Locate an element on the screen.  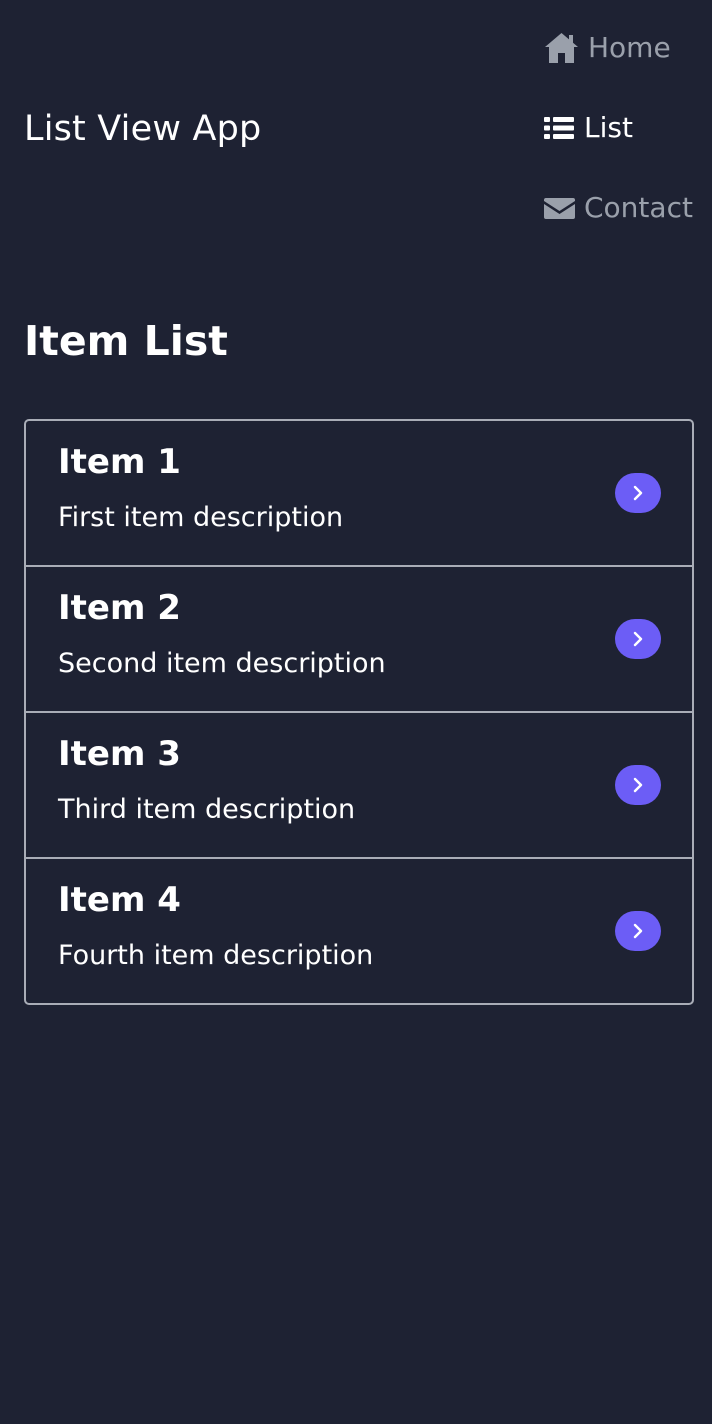
nav-item-contact: Contact is located at coordinates (618, 208).